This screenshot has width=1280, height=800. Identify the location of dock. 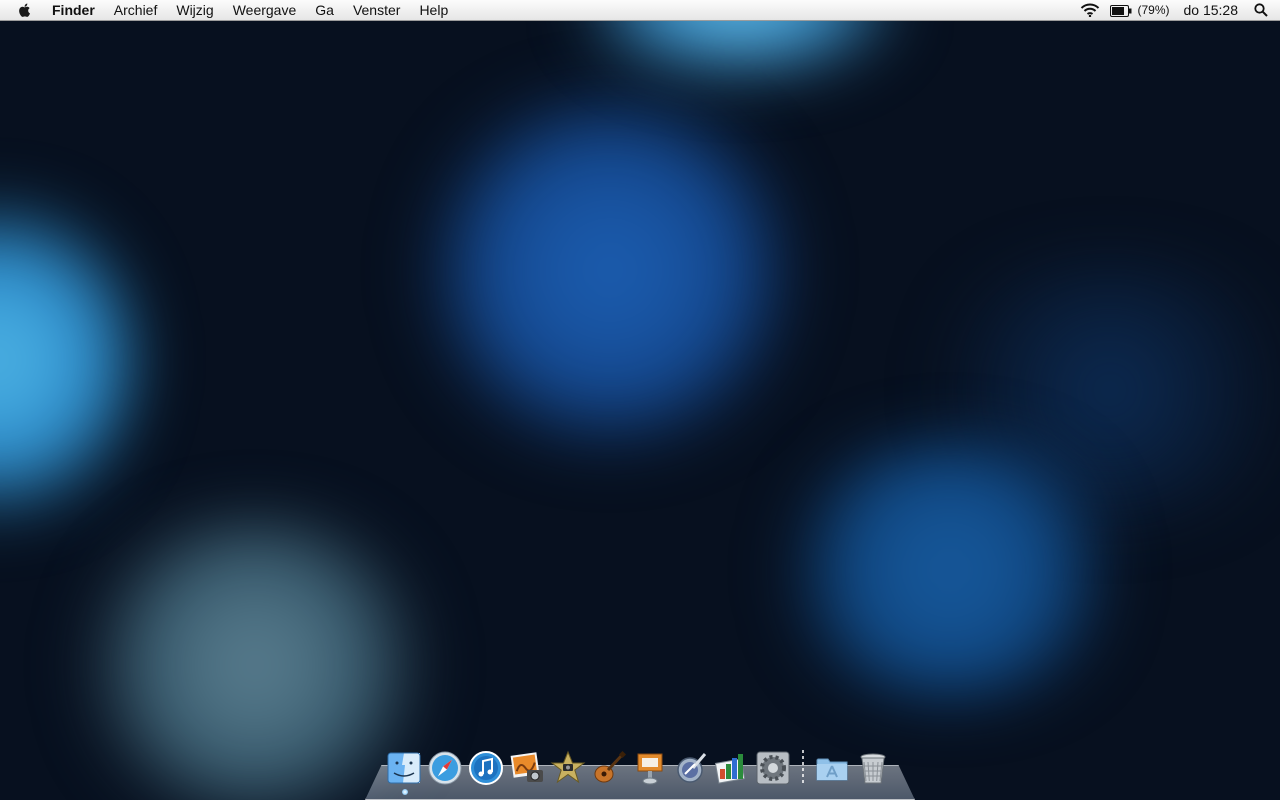
(641, 766).